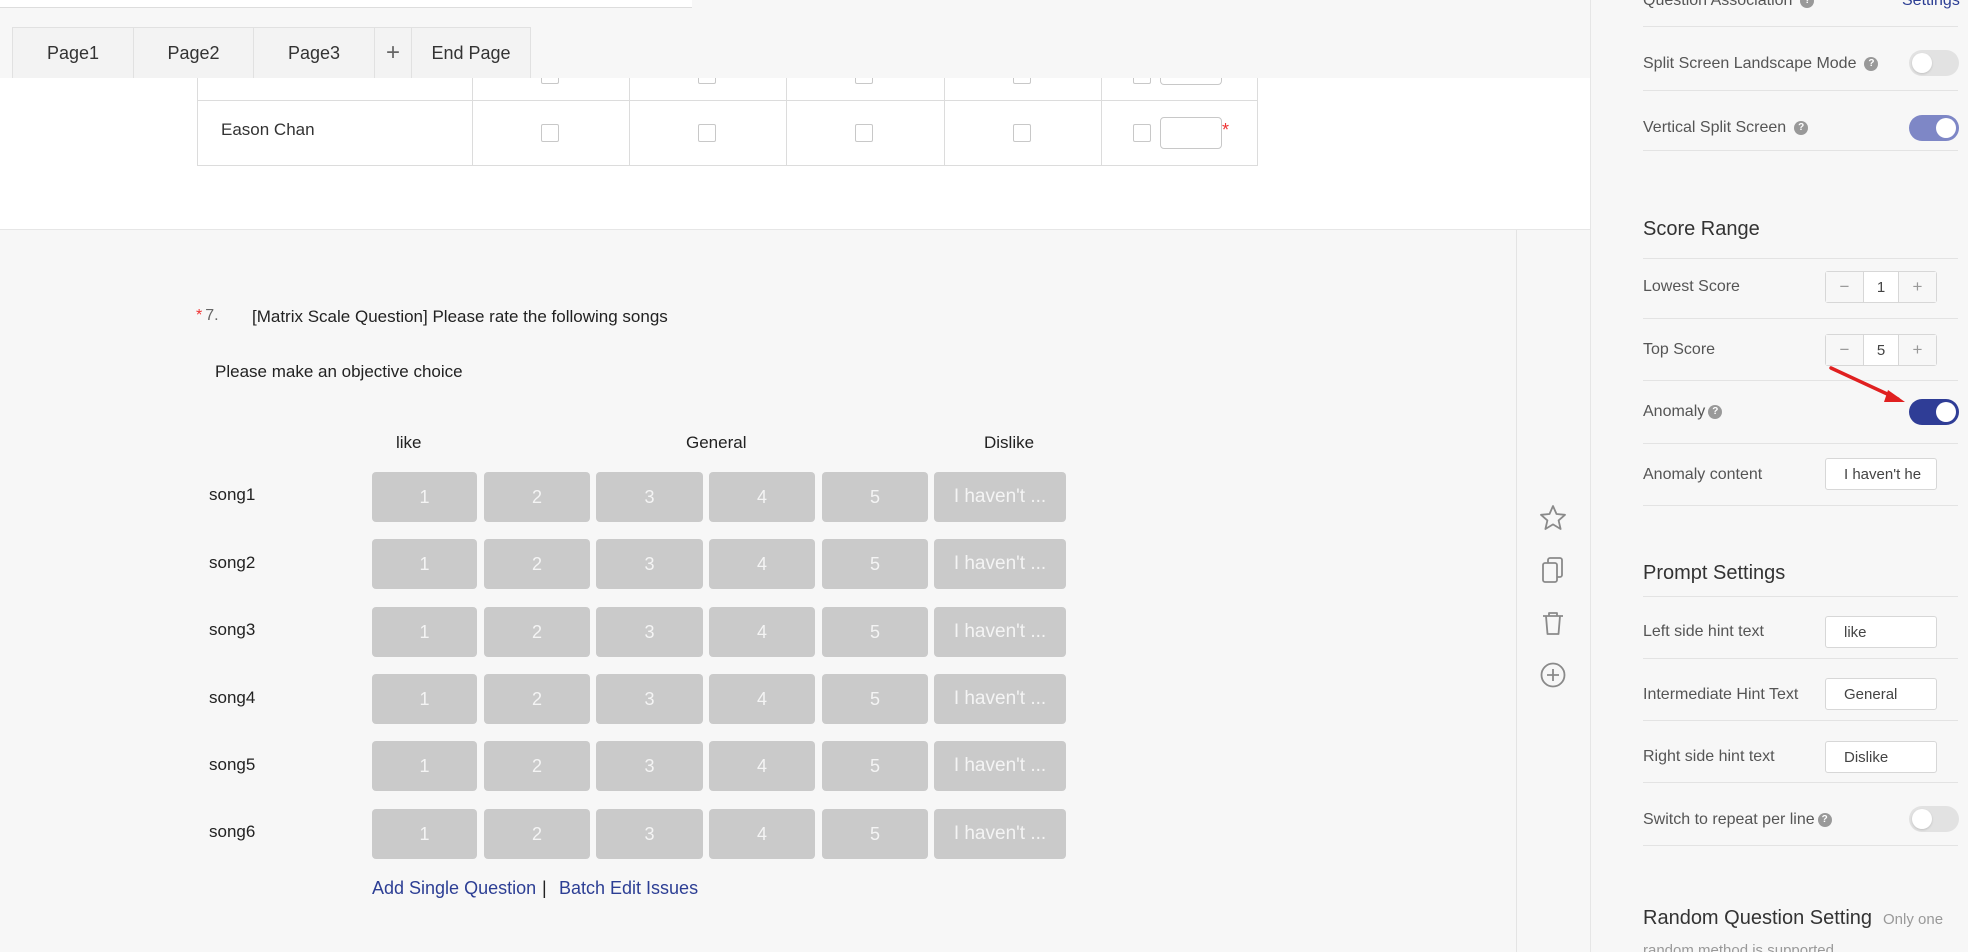 The height and width of the screenshot is (952, 1968). What do you see at coordinates (73, 52) in the screenshot?
I see `tab-page1: Page1` at bounding box center [73, 52].